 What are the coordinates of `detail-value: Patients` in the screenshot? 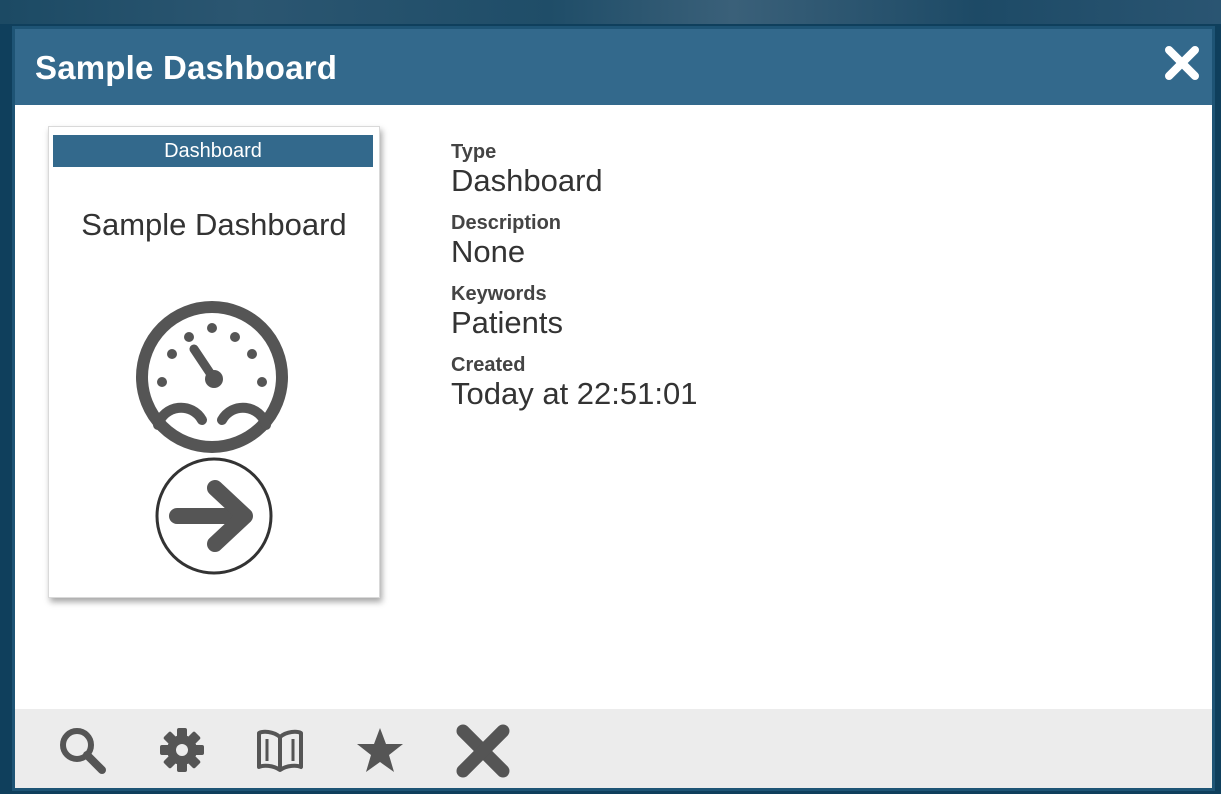 It's located at (507, 322).